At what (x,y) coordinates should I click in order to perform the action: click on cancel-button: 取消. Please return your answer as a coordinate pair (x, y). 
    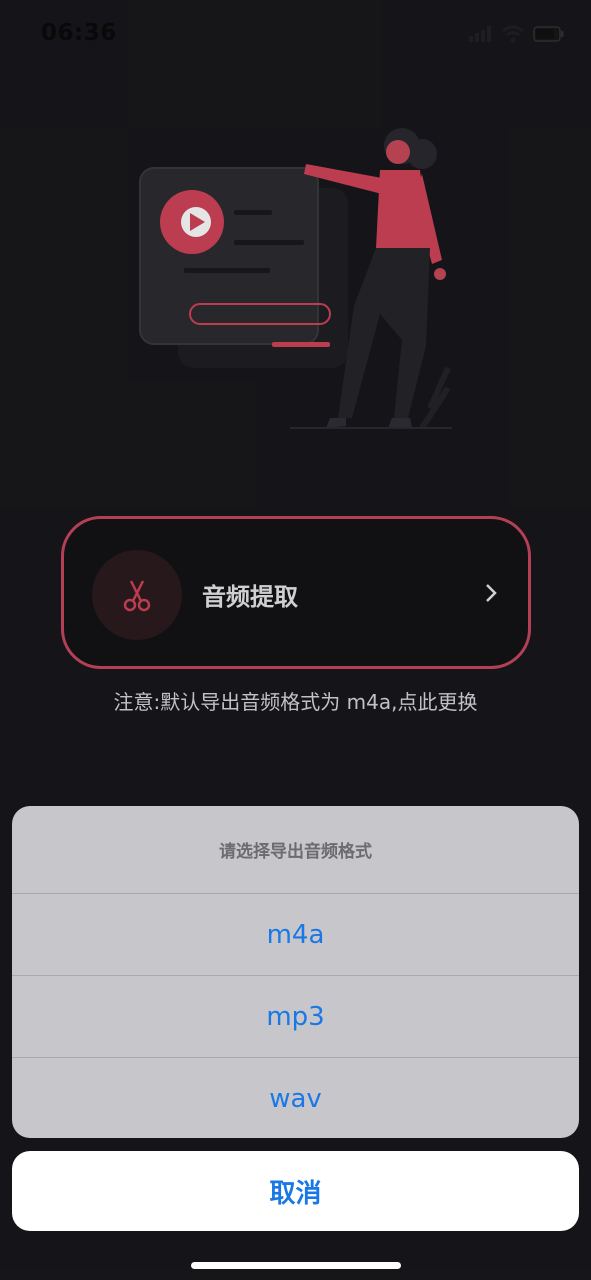
    Looking at the image, I should click on (295, 1191).